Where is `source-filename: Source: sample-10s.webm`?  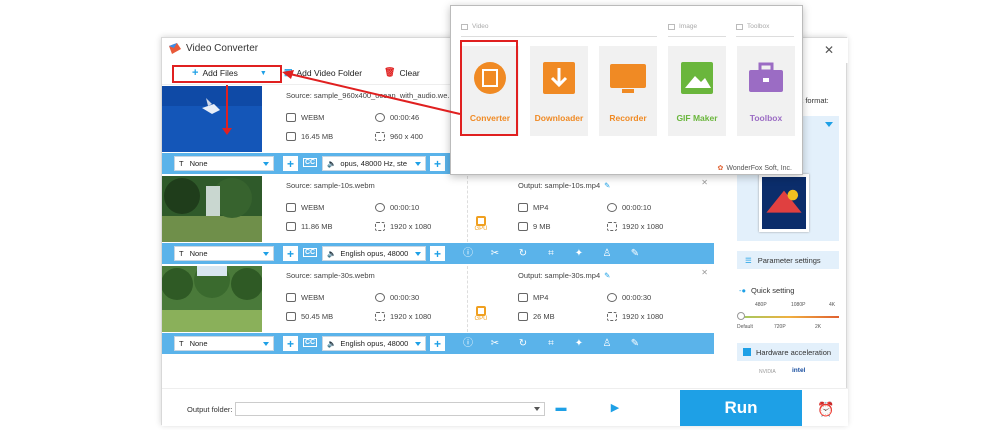 source-filename: Source: sample-10s.webm is located at coordinates (330, 185).